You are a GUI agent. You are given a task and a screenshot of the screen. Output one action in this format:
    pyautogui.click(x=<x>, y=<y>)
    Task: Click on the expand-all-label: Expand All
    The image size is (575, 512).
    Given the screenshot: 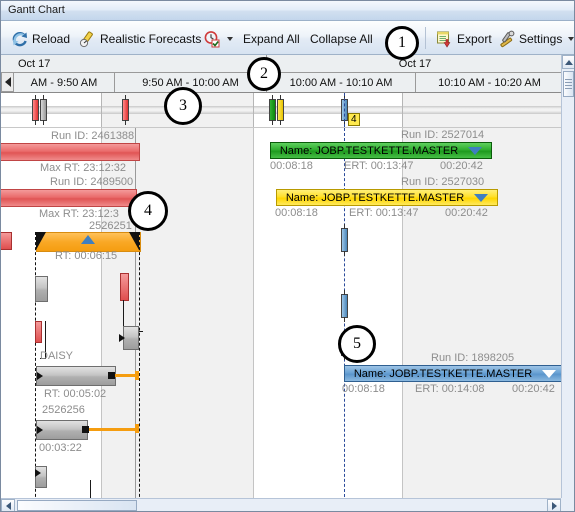 What is the action you would take?
    pyautogui.click(x=271, y=39)
    